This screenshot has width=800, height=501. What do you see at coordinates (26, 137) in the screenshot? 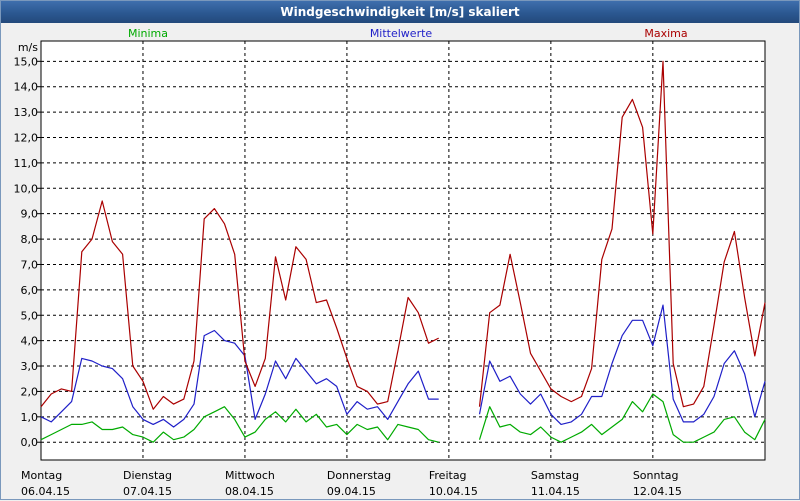
I see `y-tick-label: 12,0` at bounding box center [26, 137].